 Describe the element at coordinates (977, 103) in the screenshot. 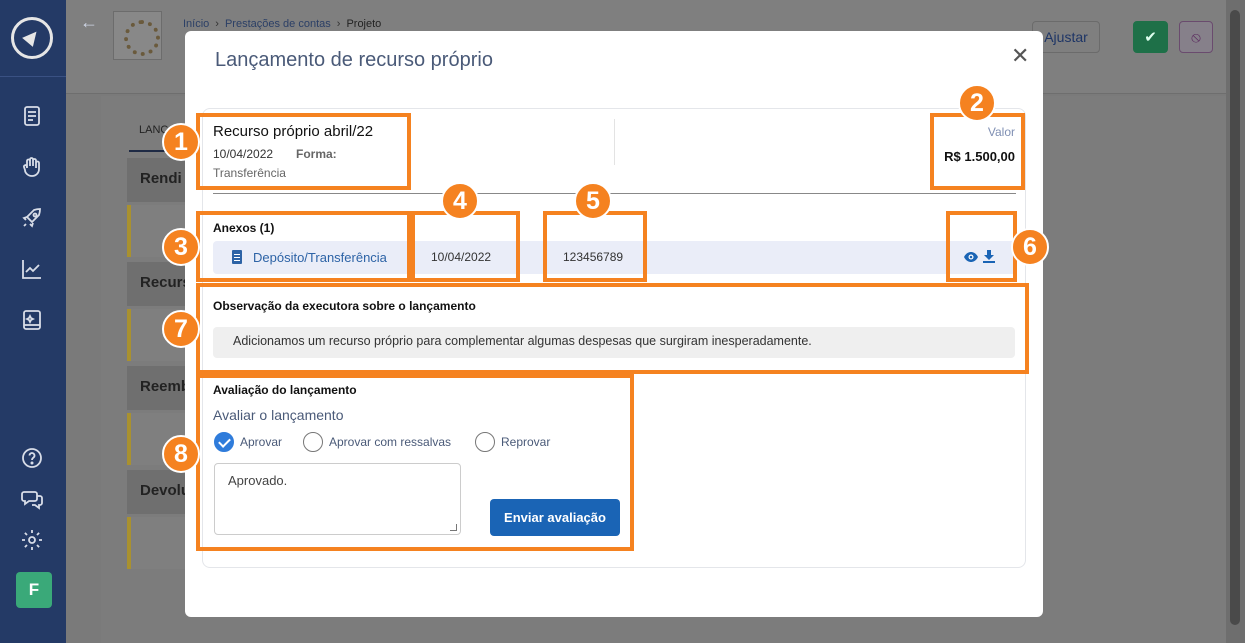

I see `annotation-badge: 2` at that location.